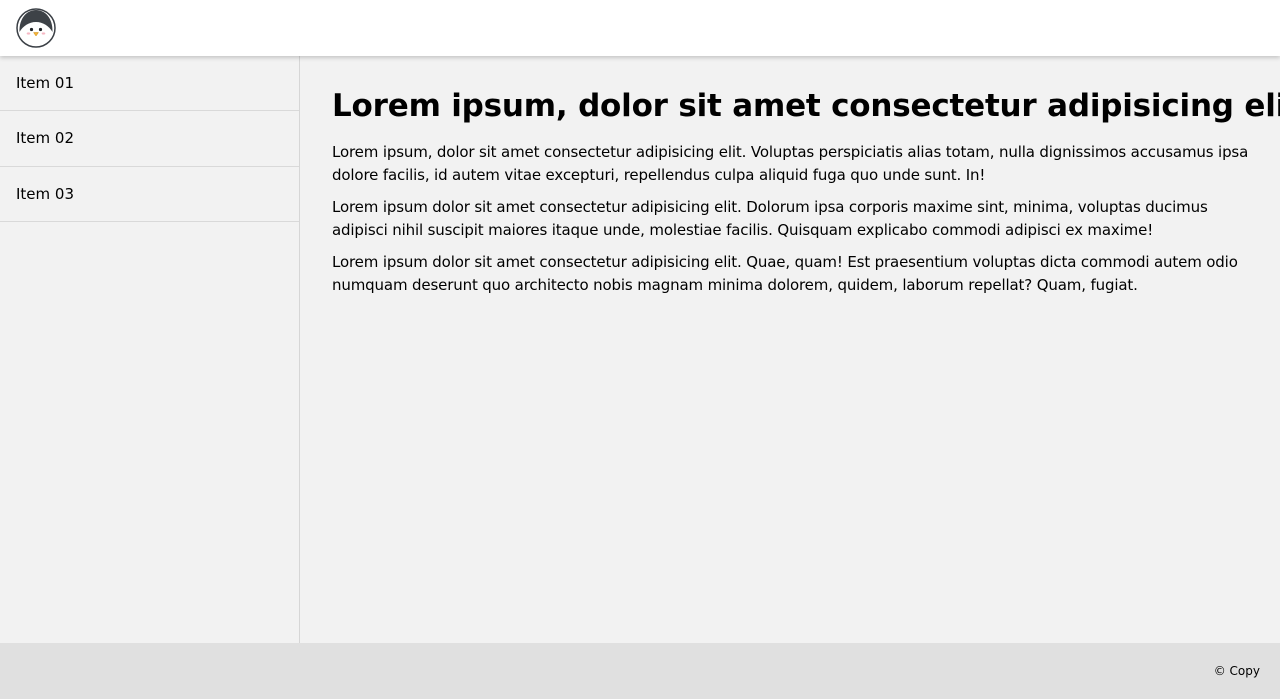 Image resolution: width=1280 pixels, height=699 pixels. What do you see at coordinates (149, 139) in the screenshot?
I see `sidebar-item-02: Item 02` at bounding box center [149, 139].